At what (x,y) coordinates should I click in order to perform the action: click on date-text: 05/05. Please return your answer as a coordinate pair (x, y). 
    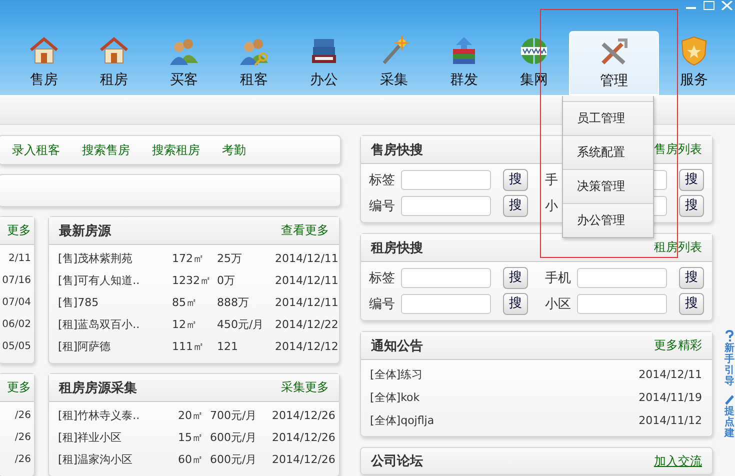
    Looking at the image, I should click on (16, 347).